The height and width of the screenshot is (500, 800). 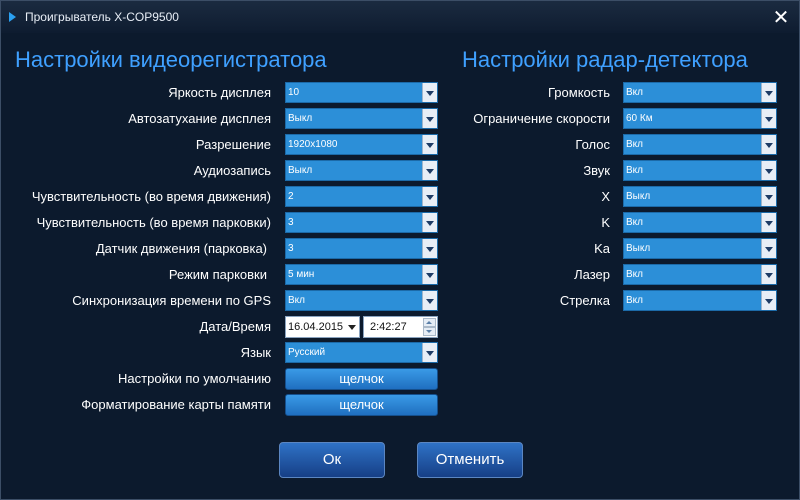 What do you see at coordinates (400, 17) in the screenshot?
I see `title-bar: Проигрыватель X-COP9500 ✕` at bounding box center [400, 17].